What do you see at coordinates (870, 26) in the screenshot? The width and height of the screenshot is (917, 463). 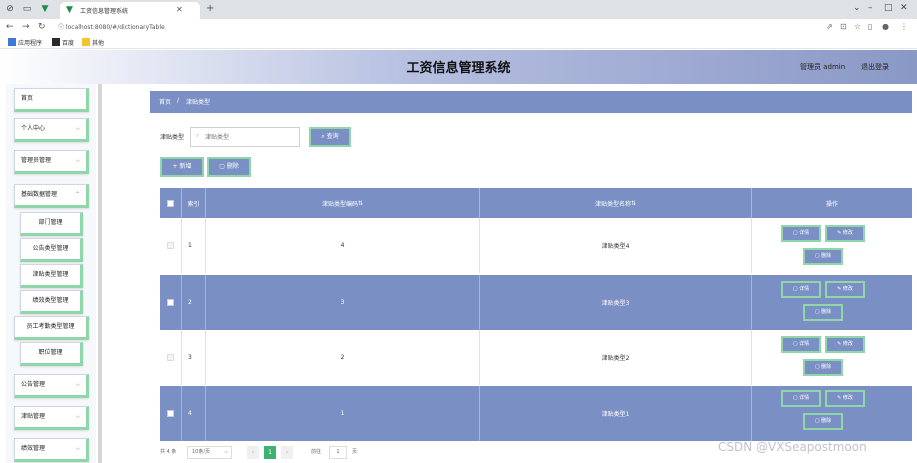 I see `sidepanel-icon: ▯` at bounding box center [870, 26].